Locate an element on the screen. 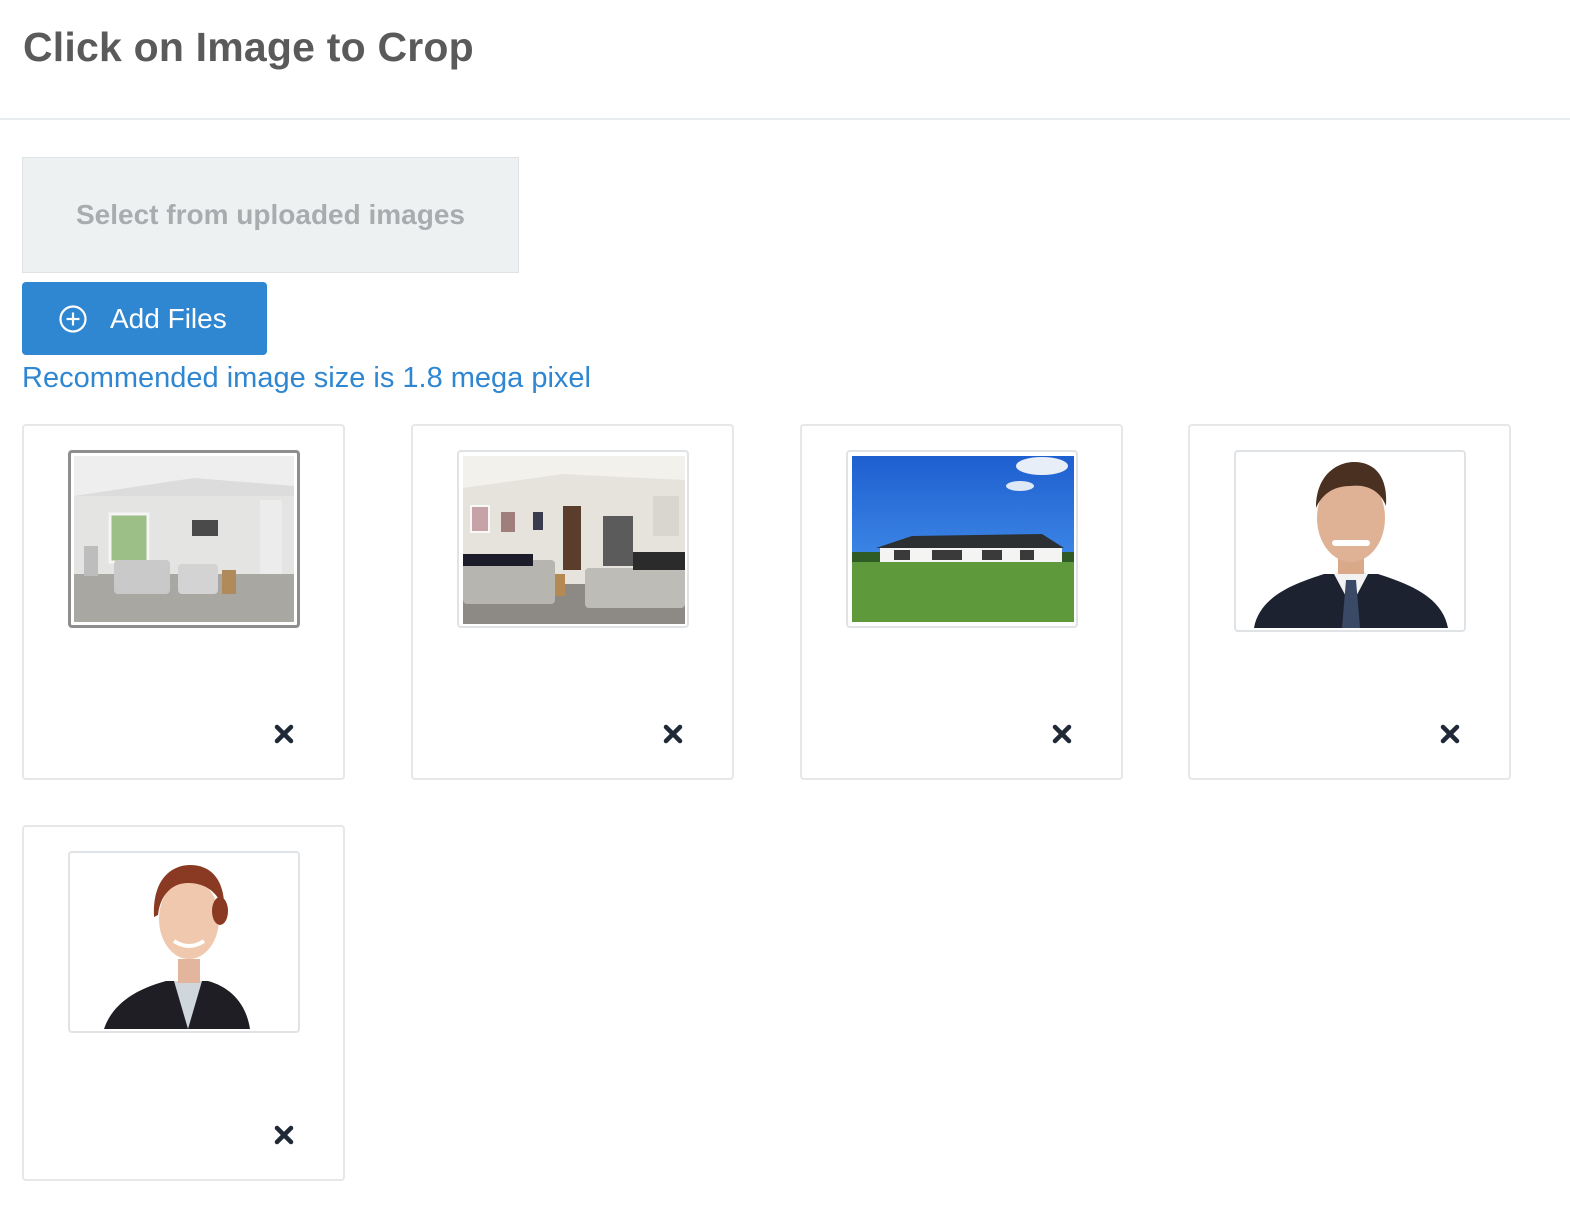 This screenshot has height=1220, width=1570. page-title: Click on Image to Crop is located at coordinates (248, 47).